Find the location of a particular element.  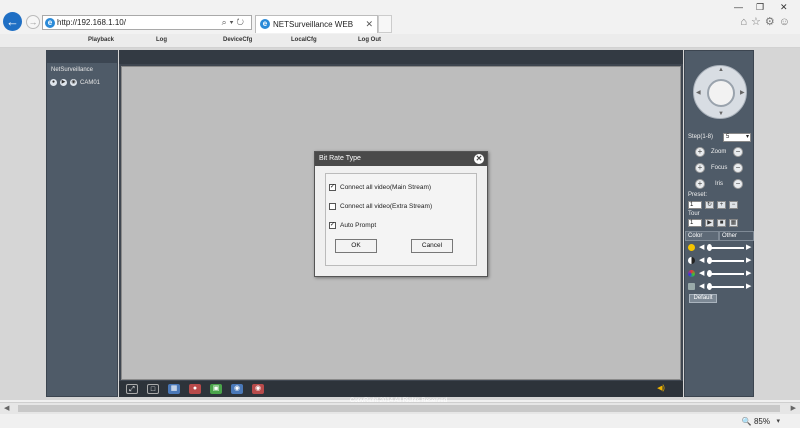

extra-stream-option: Connect all video(Extra Stream) is located at coordinates (380, 206).